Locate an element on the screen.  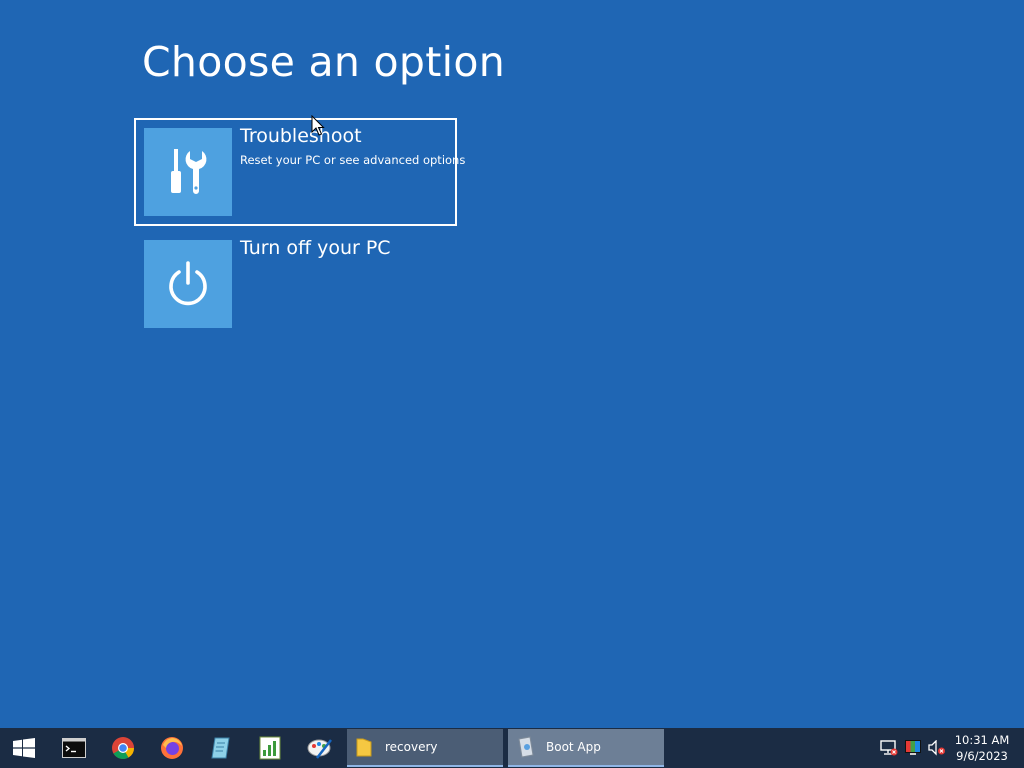
mouse-cursor-icon is located at coordinates (318, 125).